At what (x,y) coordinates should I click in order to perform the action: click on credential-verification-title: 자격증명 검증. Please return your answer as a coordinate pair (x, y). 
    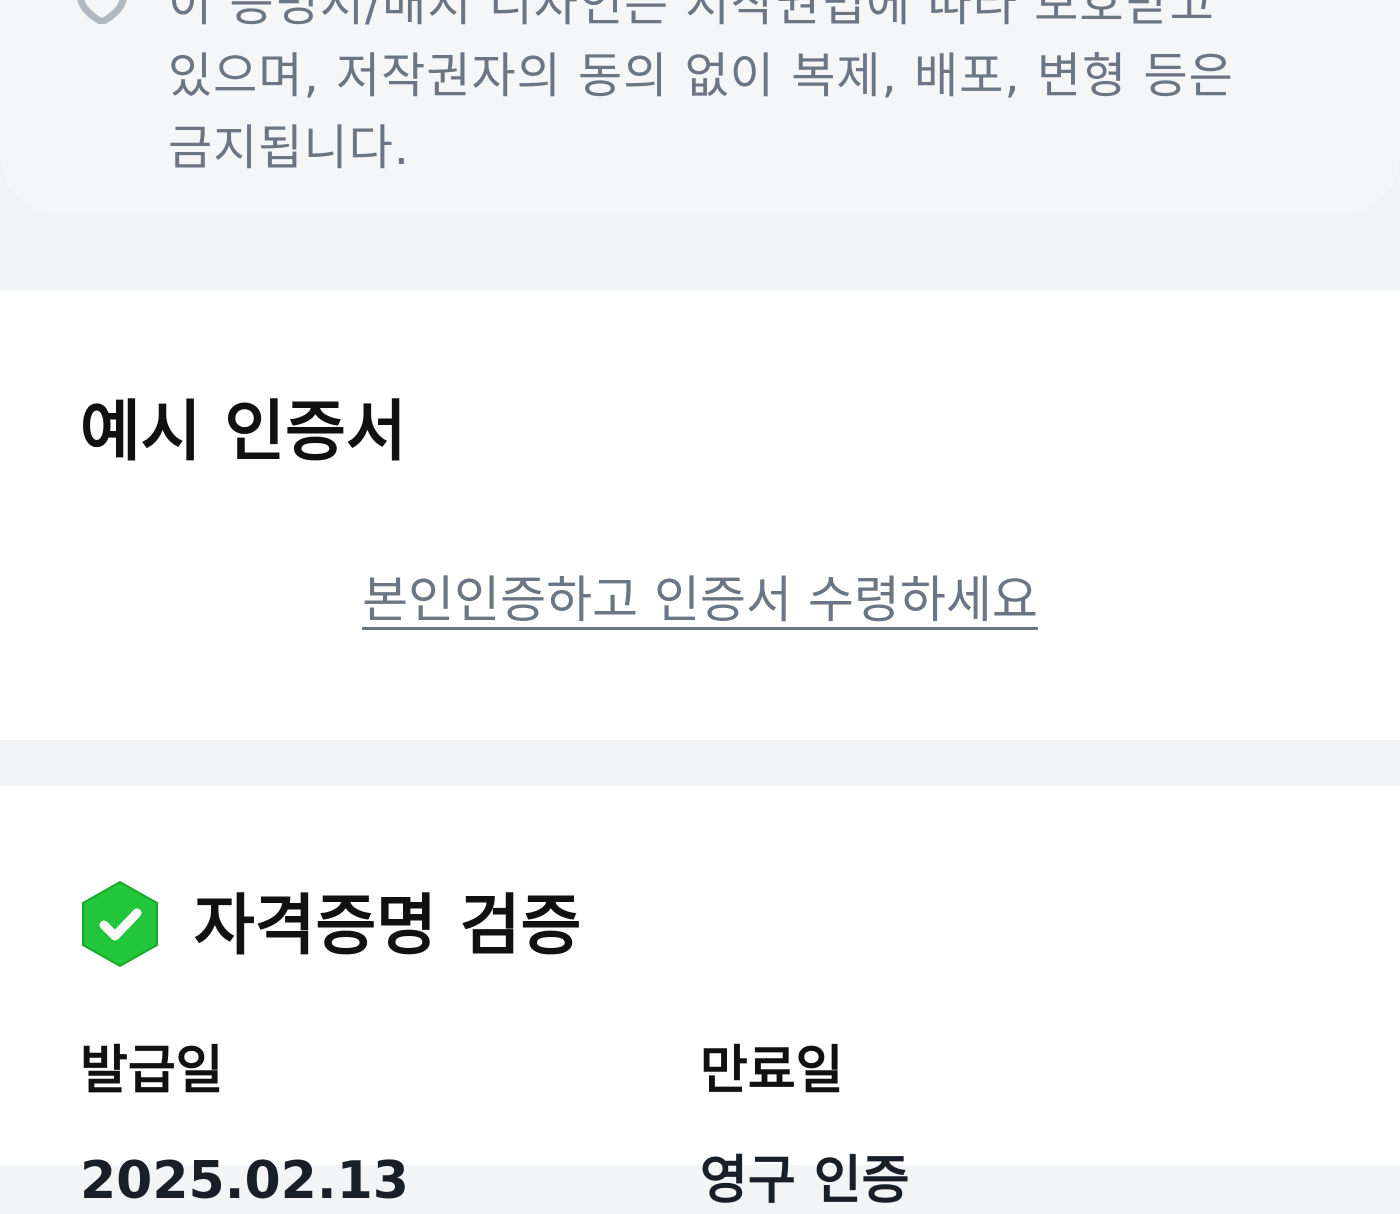
    Looking at the image, I should click on (388, 925).